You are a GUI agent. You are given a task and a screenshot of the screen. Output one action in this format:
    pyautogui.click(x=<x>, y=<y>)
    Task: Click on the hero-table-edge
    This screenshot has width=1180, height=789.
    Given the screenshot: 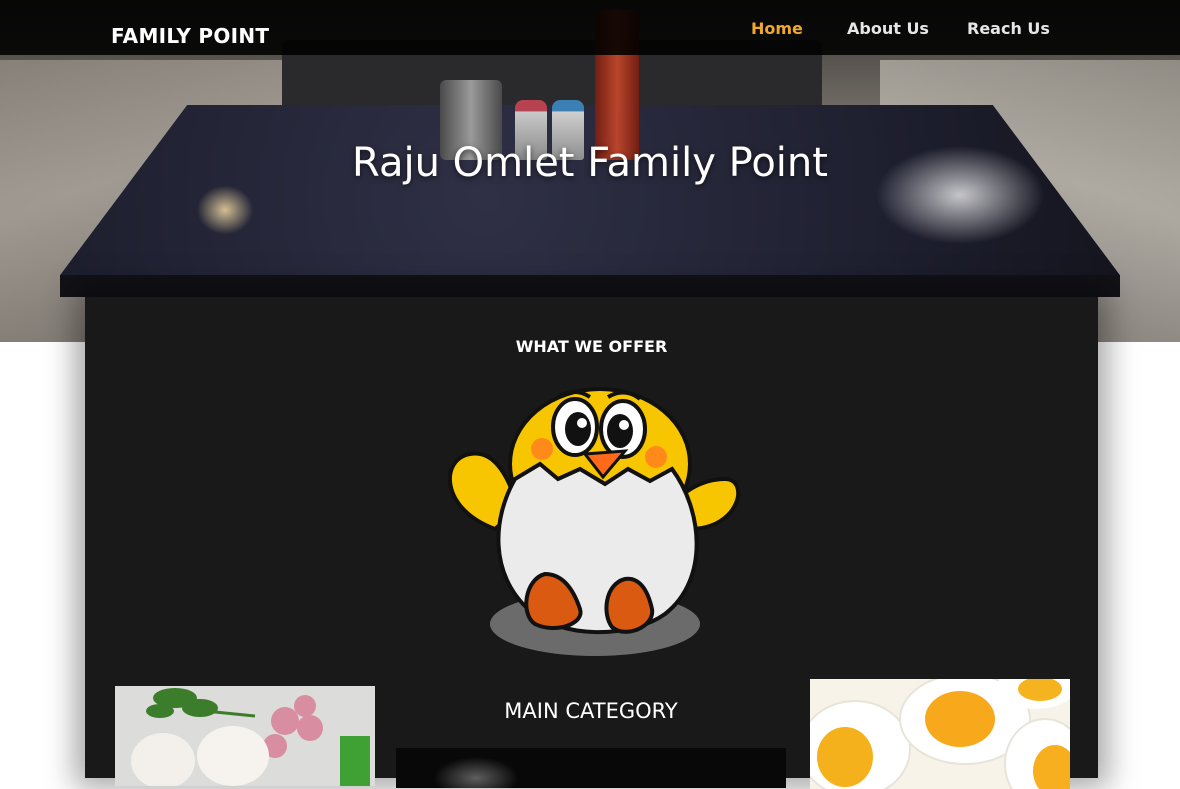 What is the action you would take?
    pyautogui.click(x=590, y=286)
    